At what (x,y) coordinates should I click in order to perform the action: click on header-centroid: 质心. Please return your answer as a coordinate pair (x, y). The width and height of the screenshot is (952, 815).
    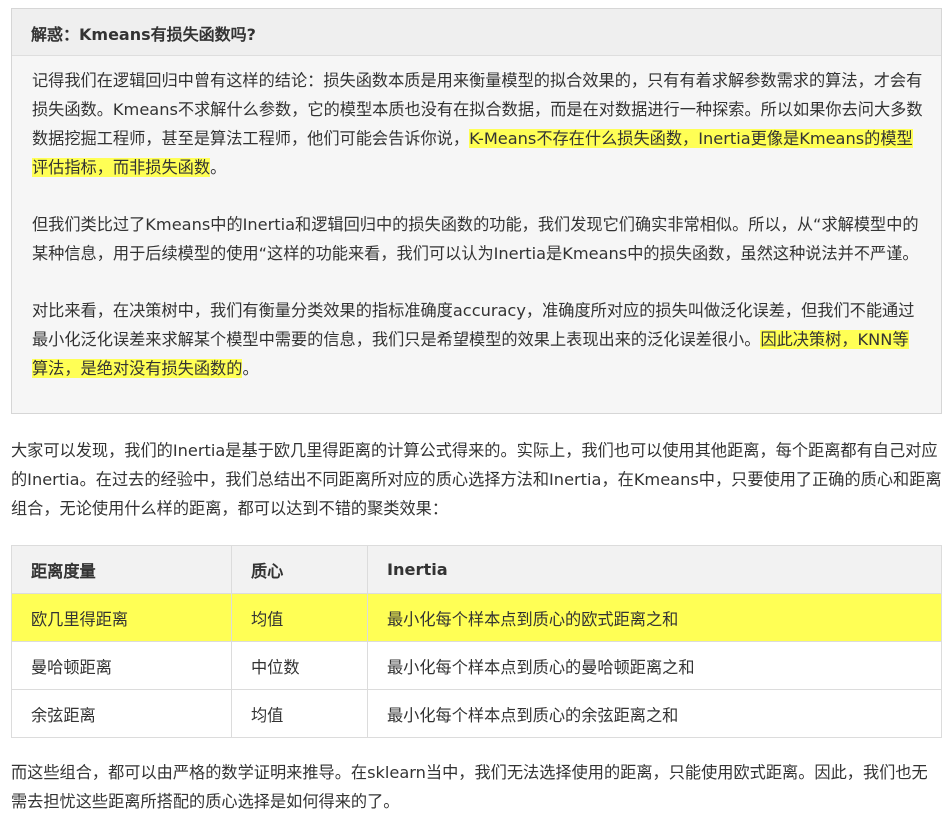
    Looking at the image, I should click on (299, 569).